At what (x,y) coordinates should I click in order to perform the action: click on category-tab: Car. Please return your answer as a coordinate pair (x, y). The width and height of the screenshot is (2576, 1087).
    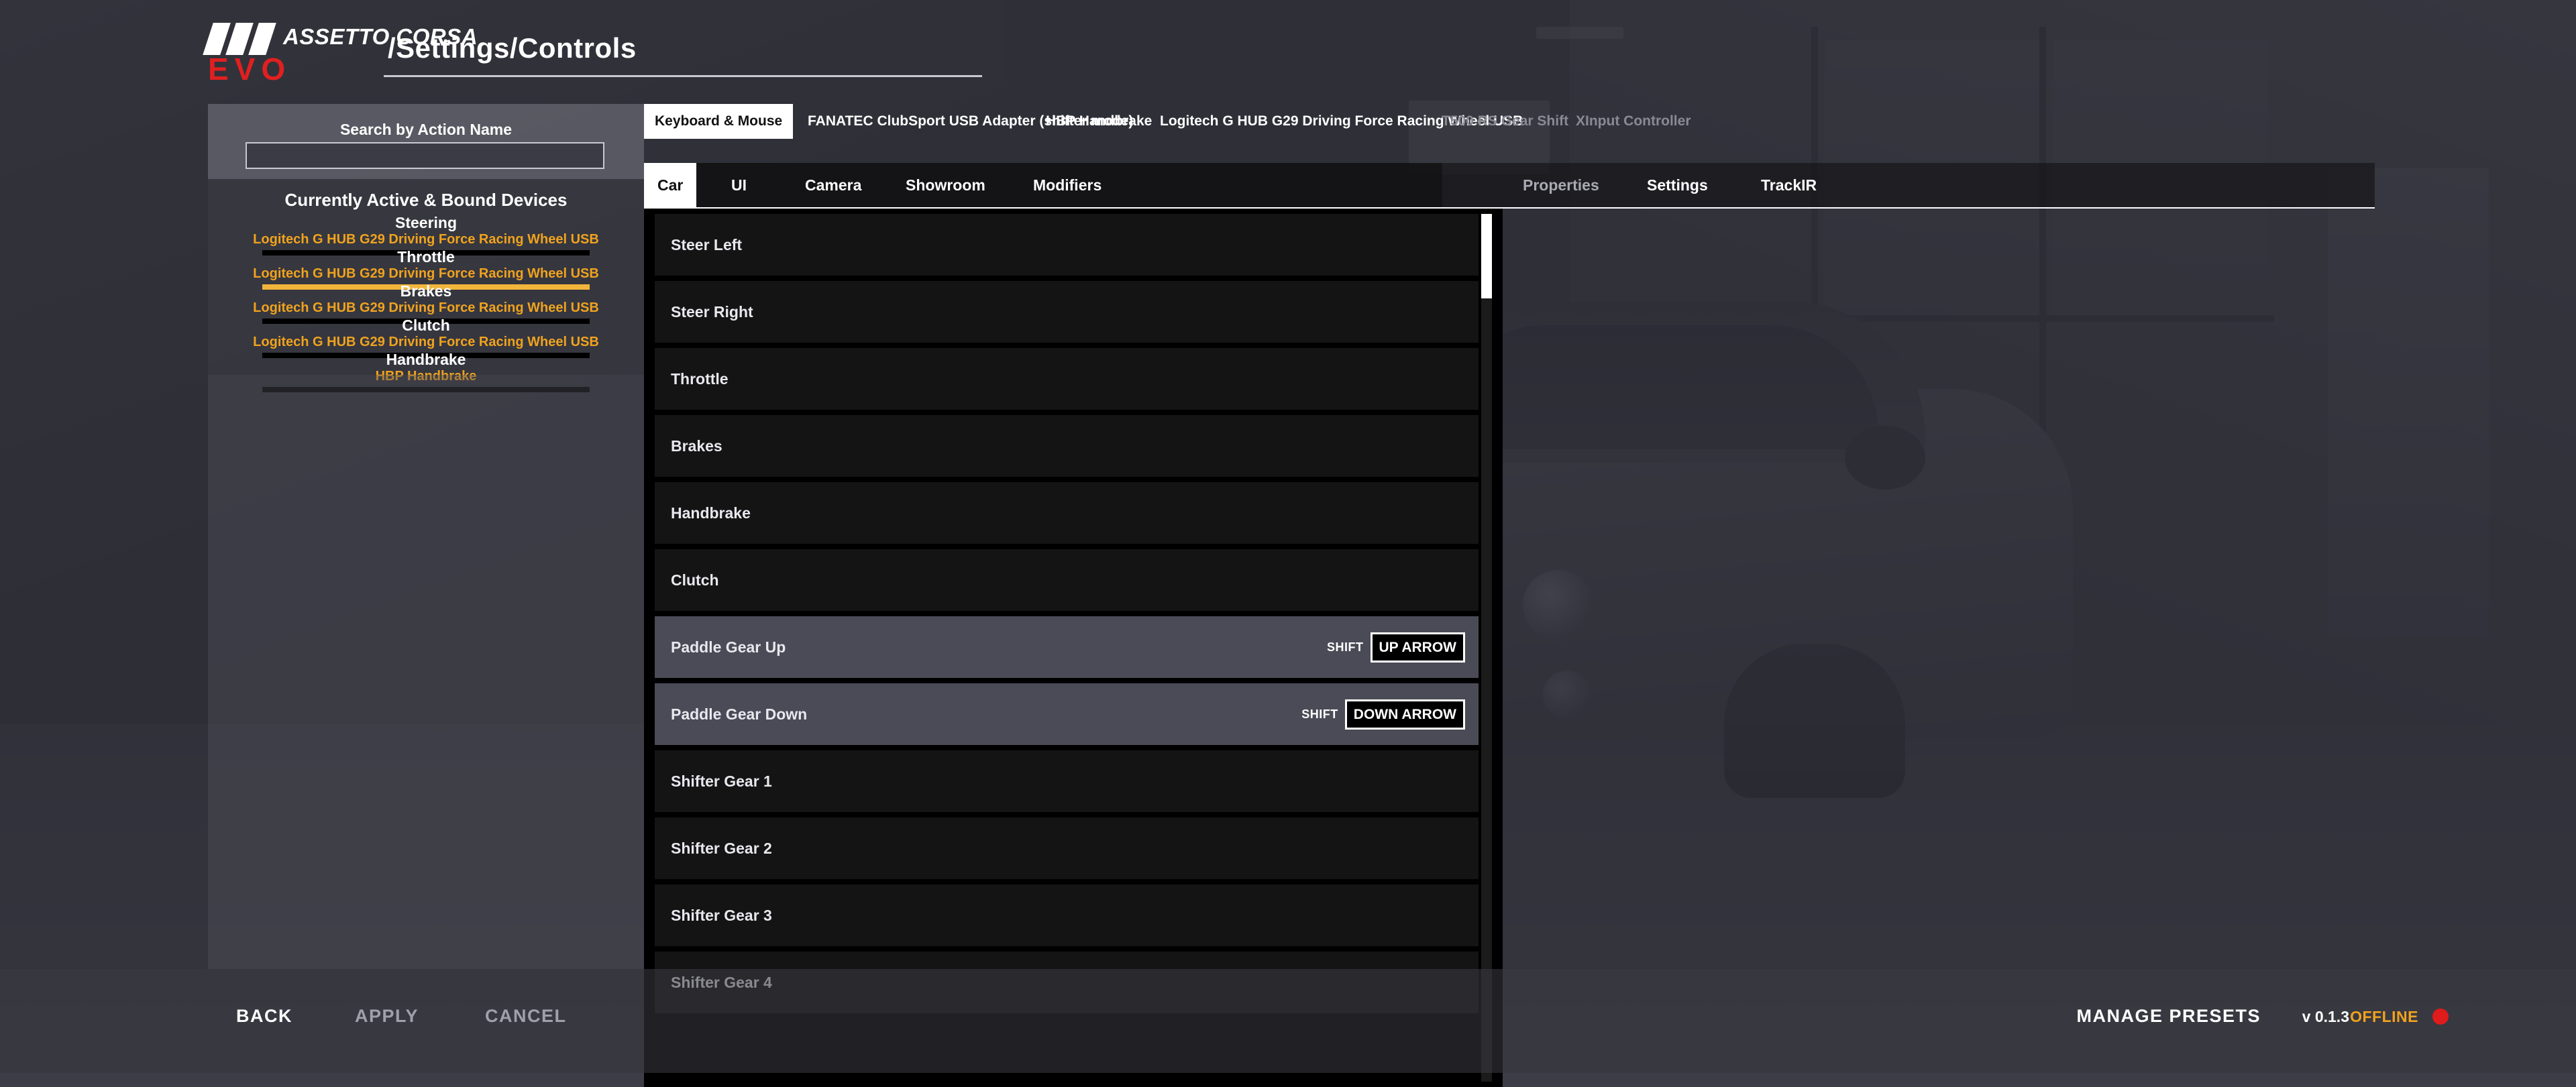
    Looking at the image, I should click on (670, 185).